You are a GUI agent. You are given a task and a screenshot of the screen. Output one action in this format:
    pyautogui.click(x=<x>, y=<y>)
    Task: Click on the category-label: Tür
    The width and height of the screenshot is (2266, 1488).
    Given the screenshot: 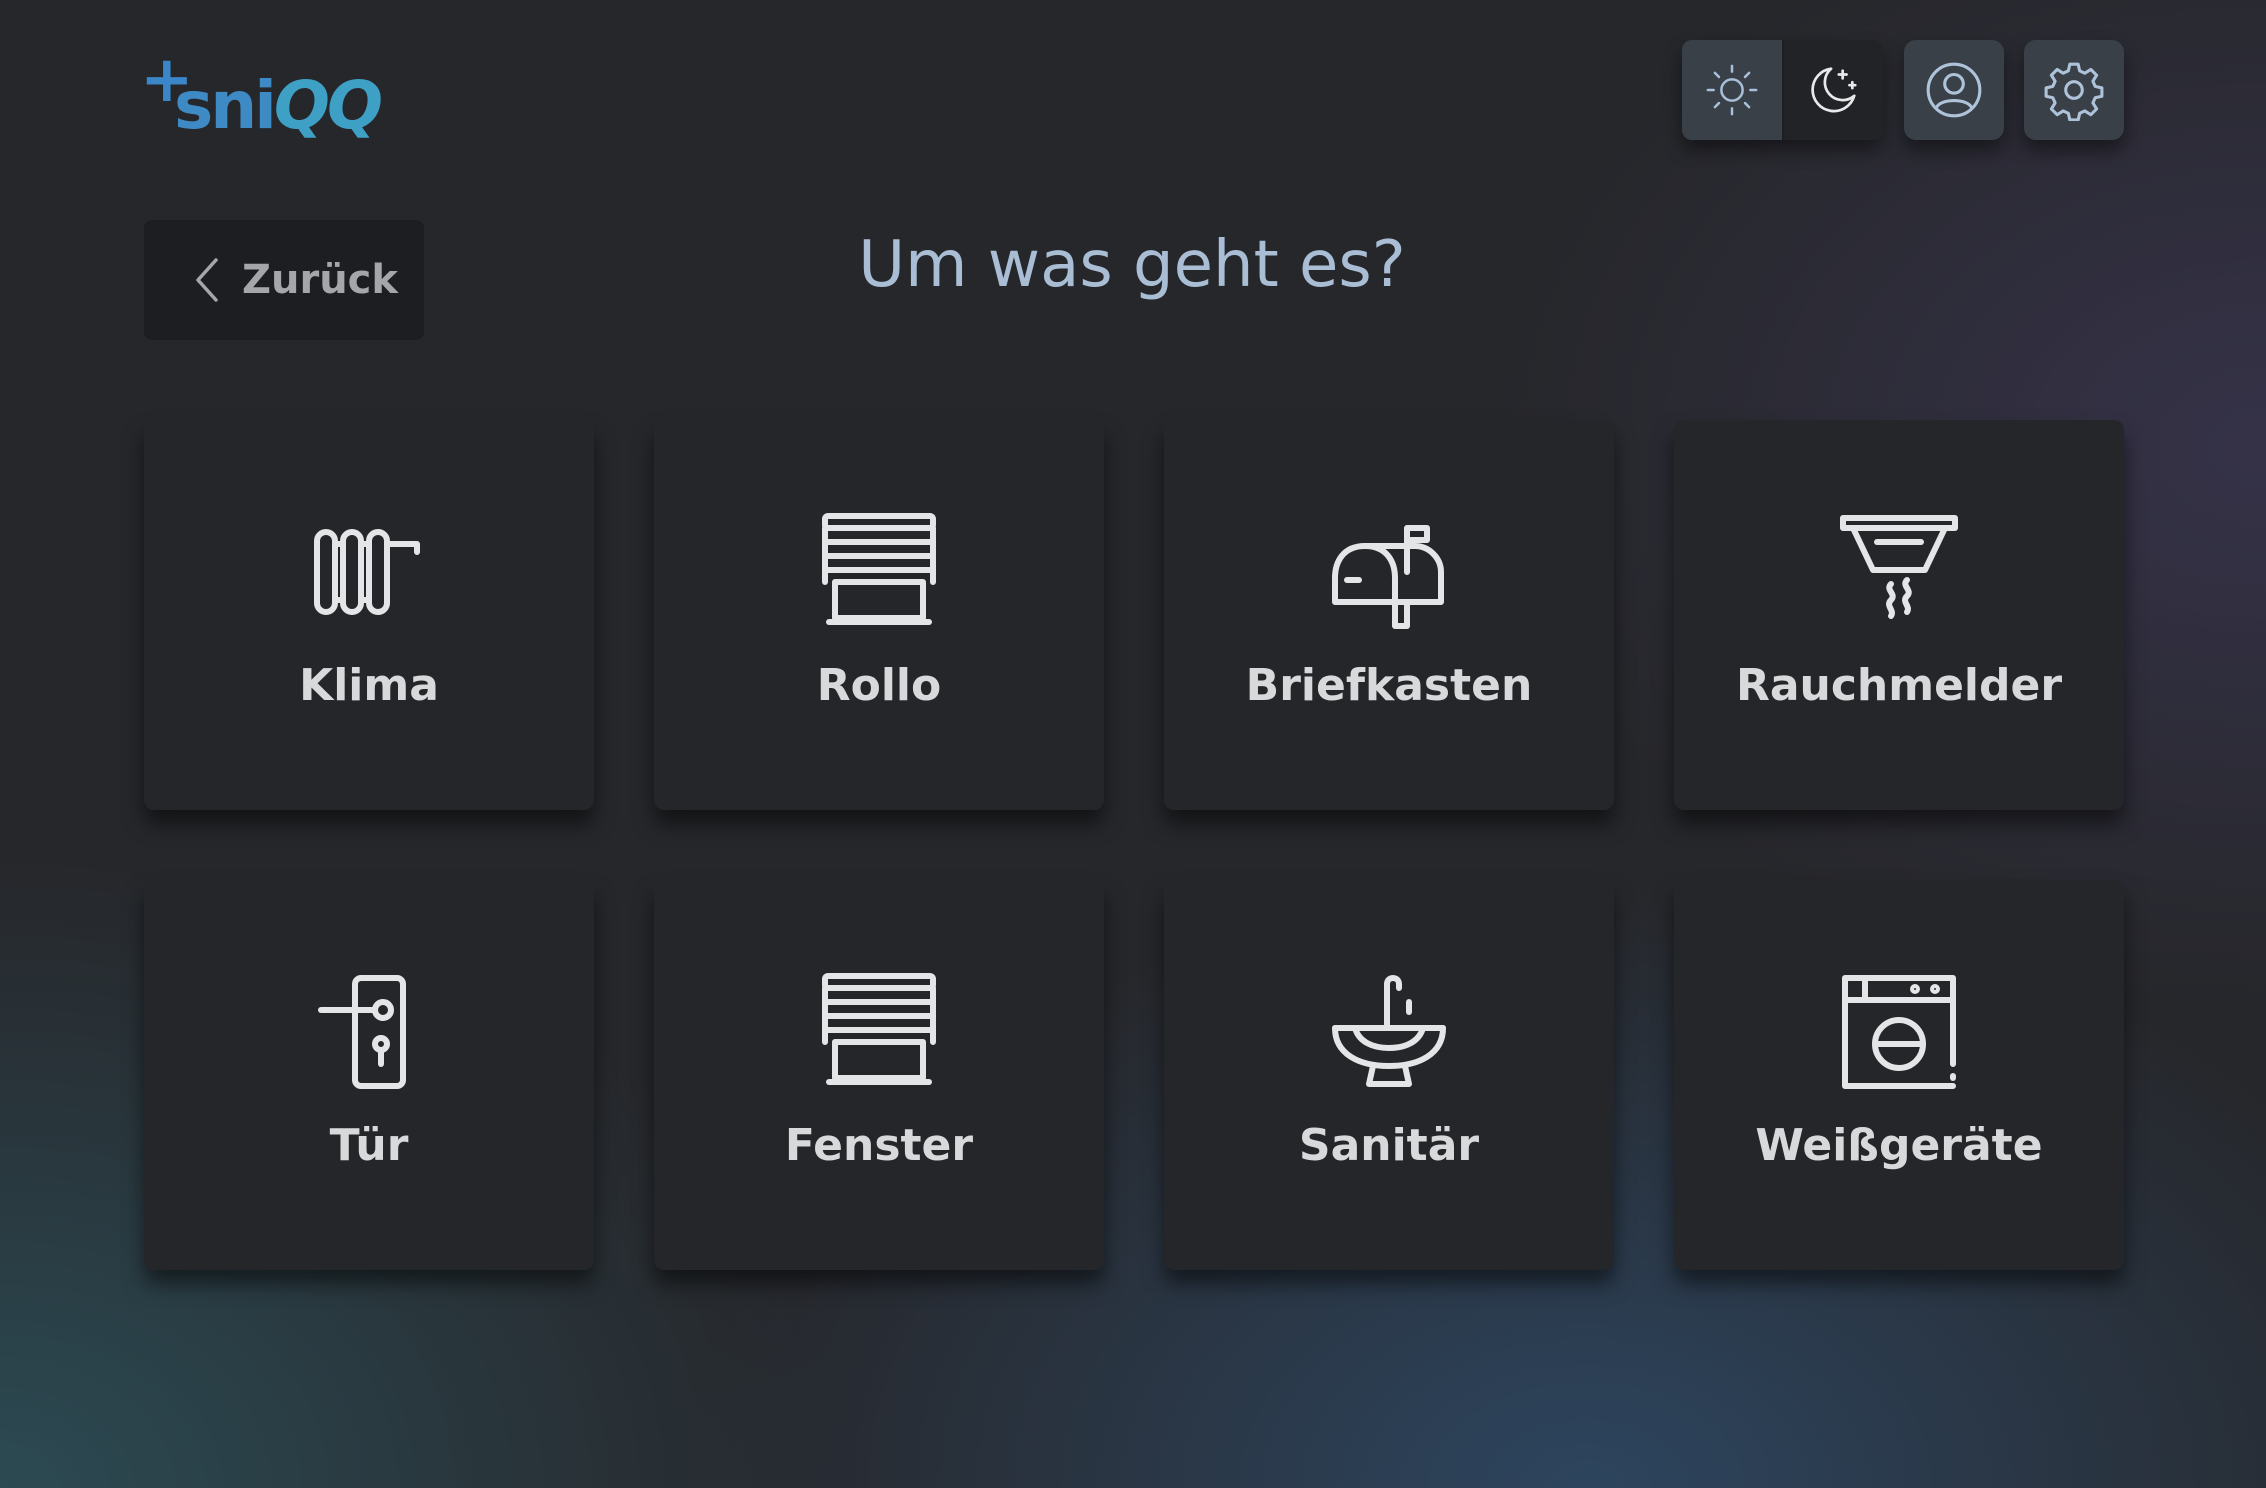 What is the action you would take?
    pyautogui.click(x=369, y=1145)
    